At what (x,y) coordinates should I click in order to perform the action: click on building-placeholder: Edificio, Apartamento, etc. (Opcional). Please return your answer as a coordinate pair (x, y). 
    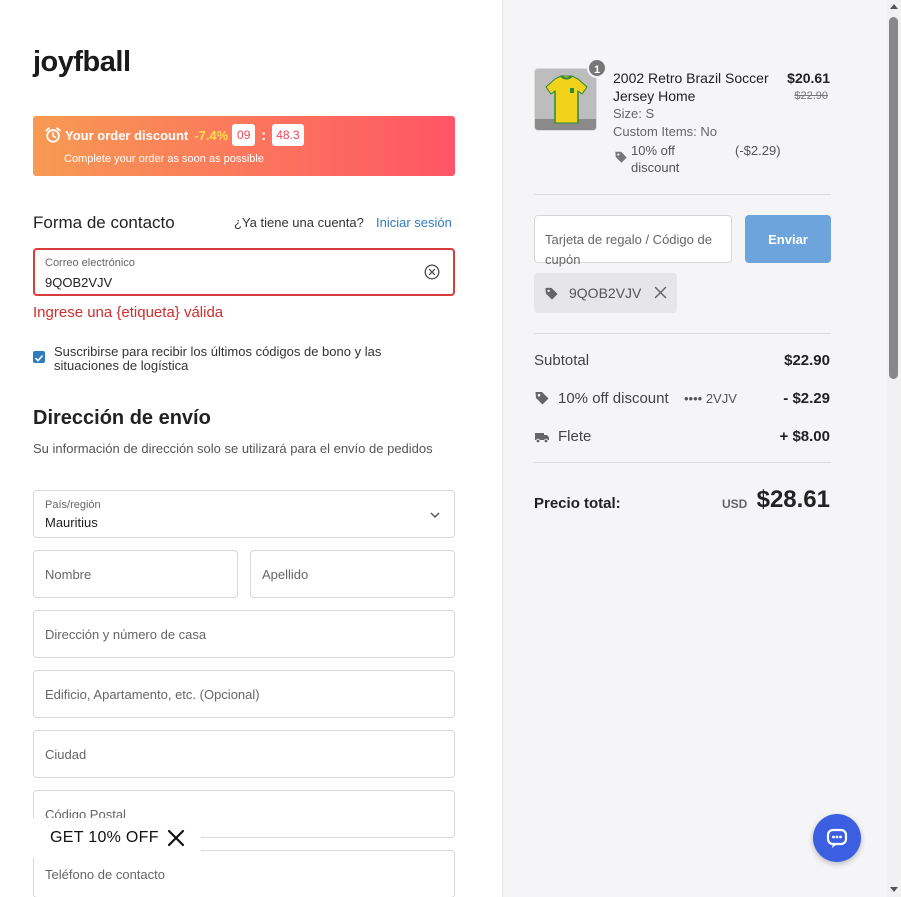
    Looking at the image, I should click on (152, 694).